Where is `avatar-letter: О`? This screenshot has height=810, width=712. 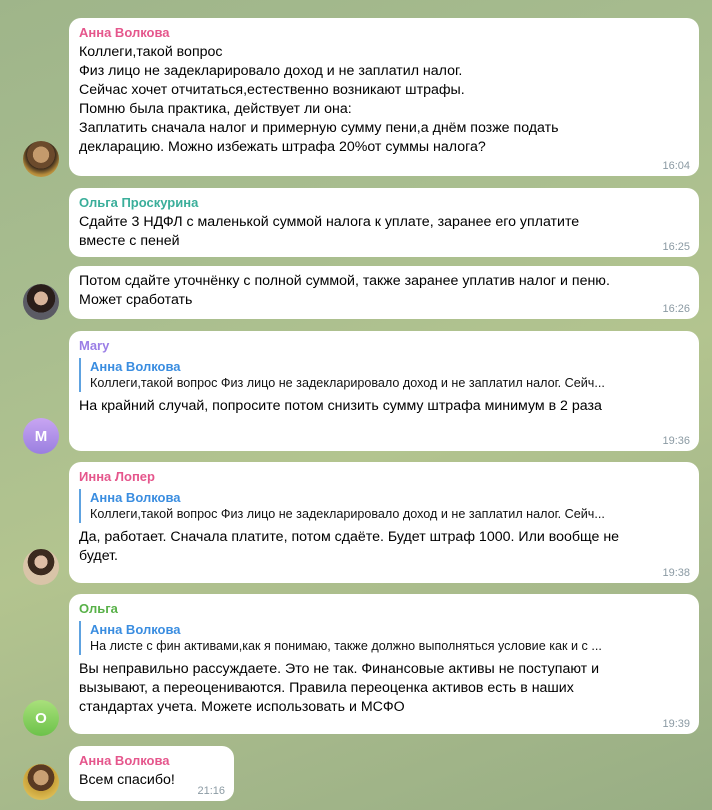
avatar-letter: О is located at coordinates (41, 718).